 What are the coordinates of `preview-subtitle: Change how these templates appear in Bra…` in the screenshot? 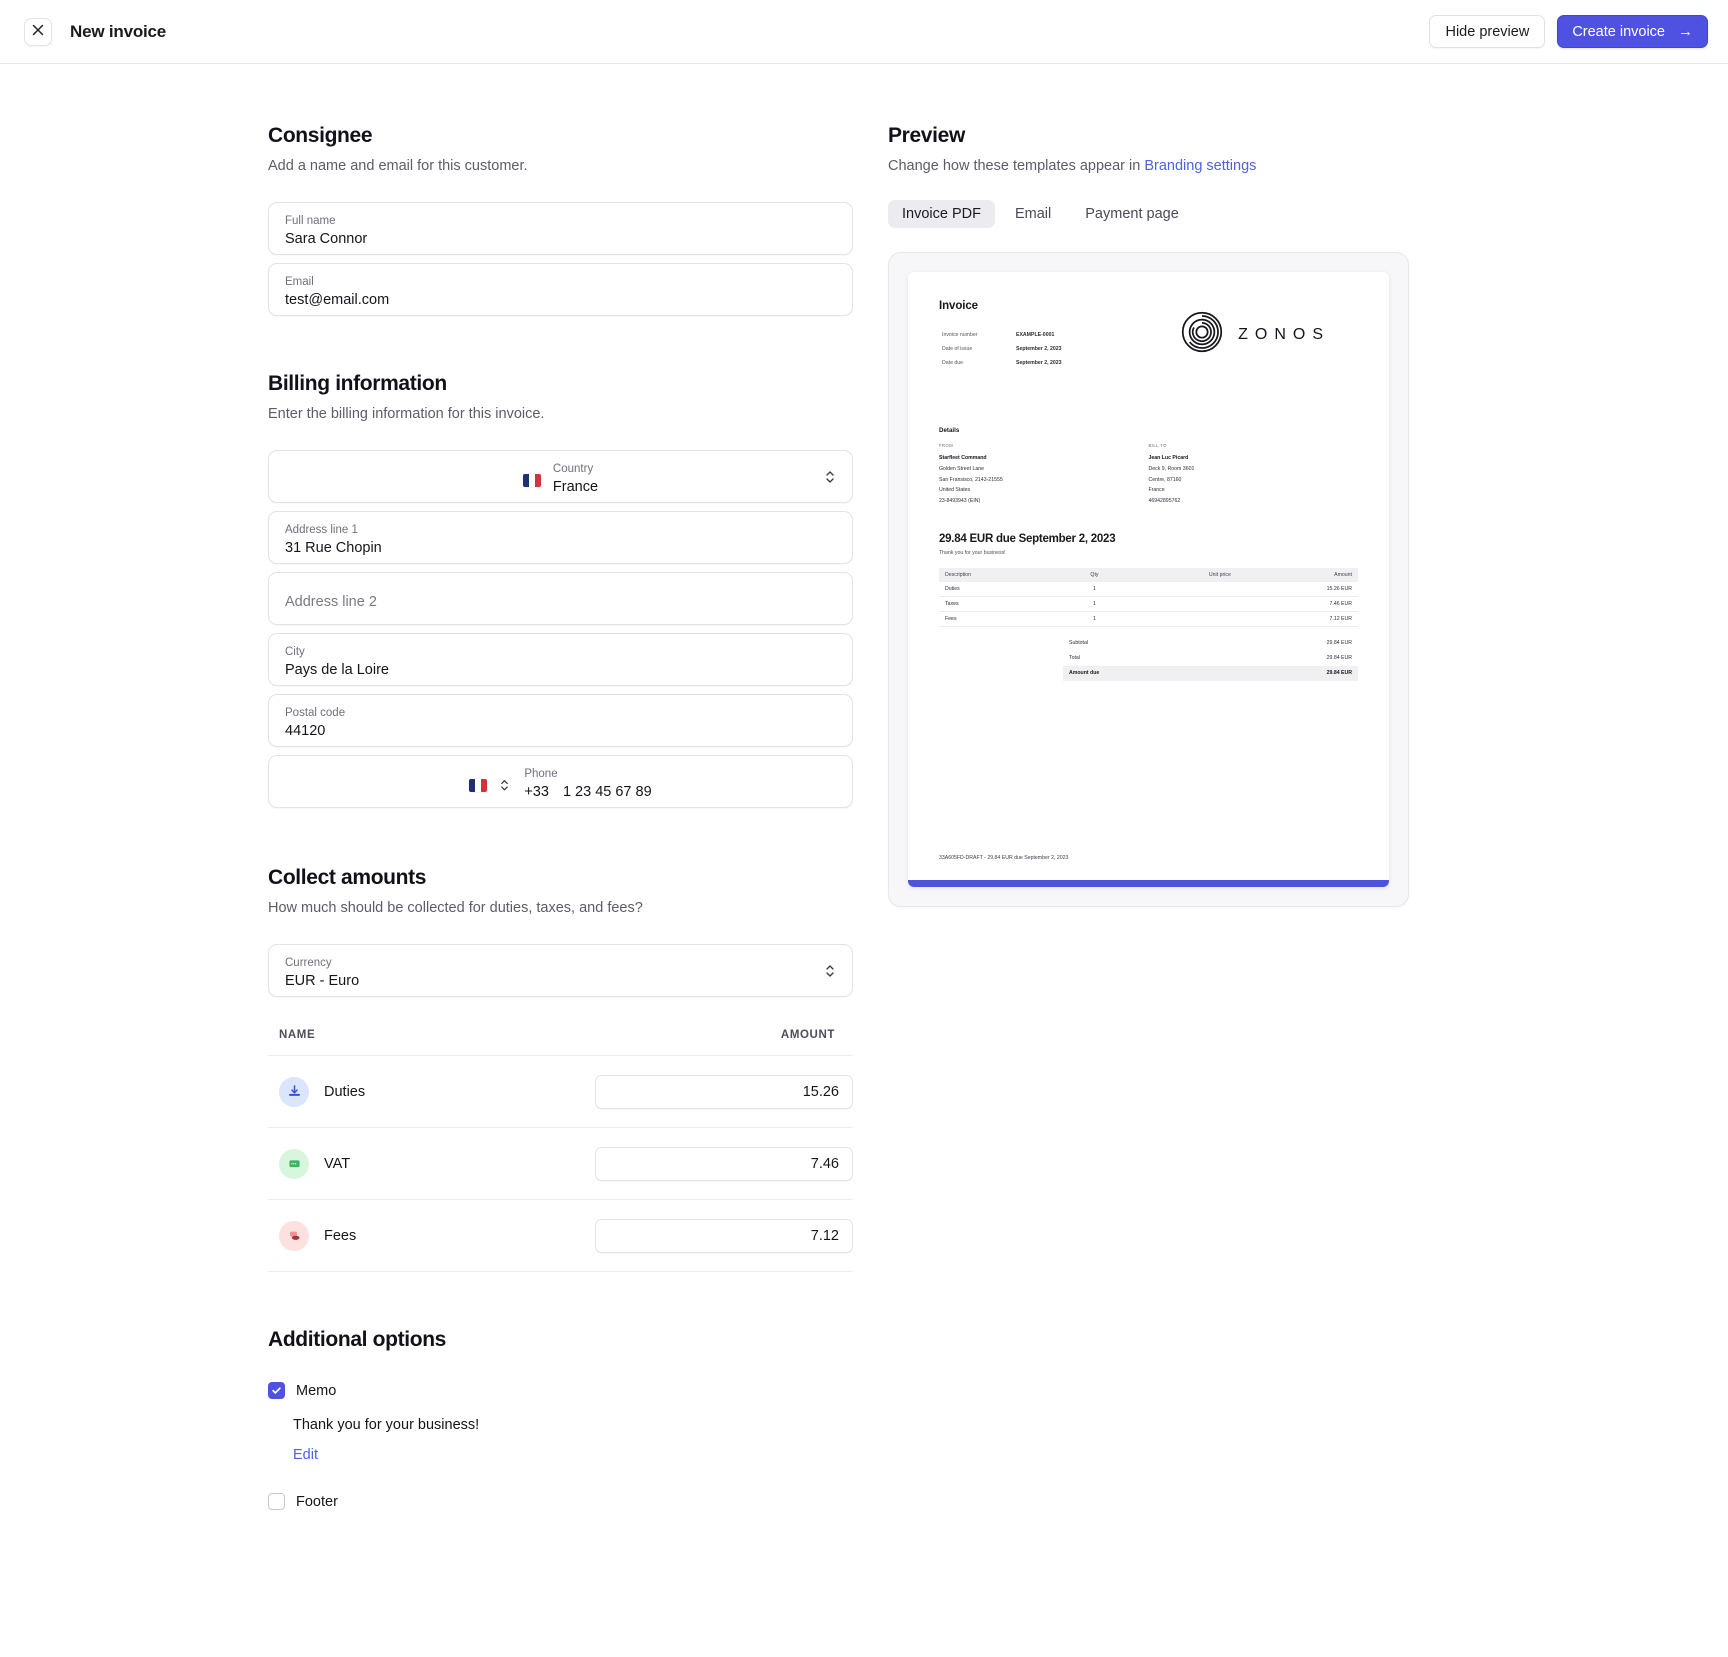 It's located at (1188, 166).